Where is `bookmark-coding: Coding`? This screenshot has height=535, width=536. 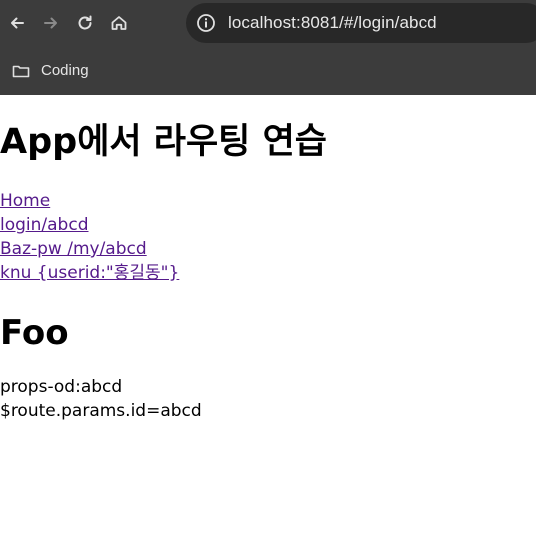 bookmark-coding: Coding is located at coordinates (50, 71).